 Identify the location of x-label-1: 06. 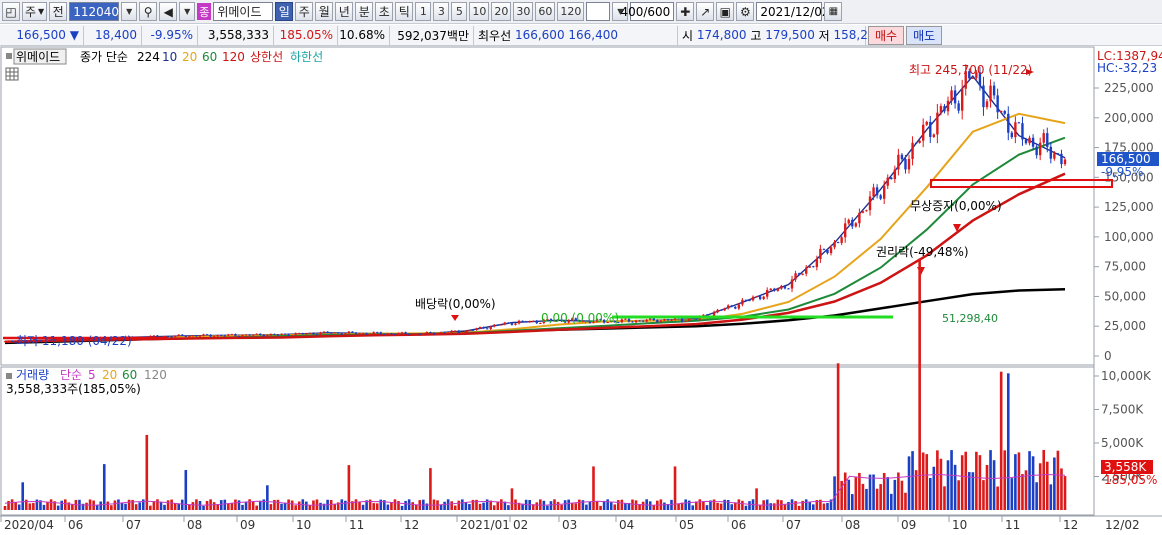
(75, 525).